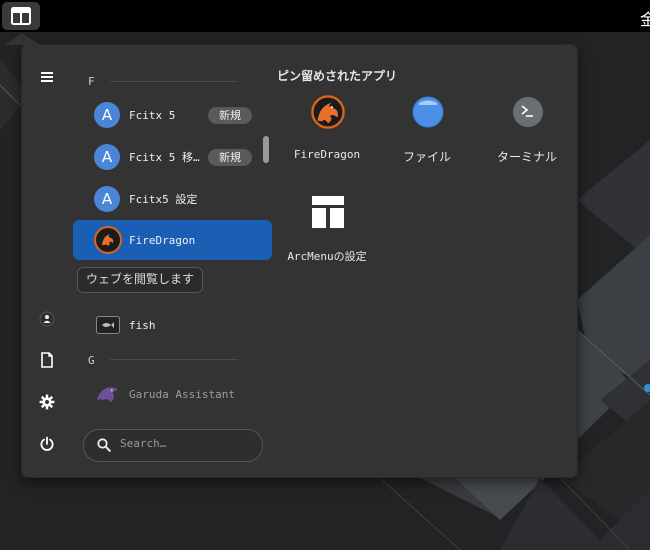 The height and width of the screenshot is (550, 650). I want to click on app-item-label: FireDragon, so click(162, 240).